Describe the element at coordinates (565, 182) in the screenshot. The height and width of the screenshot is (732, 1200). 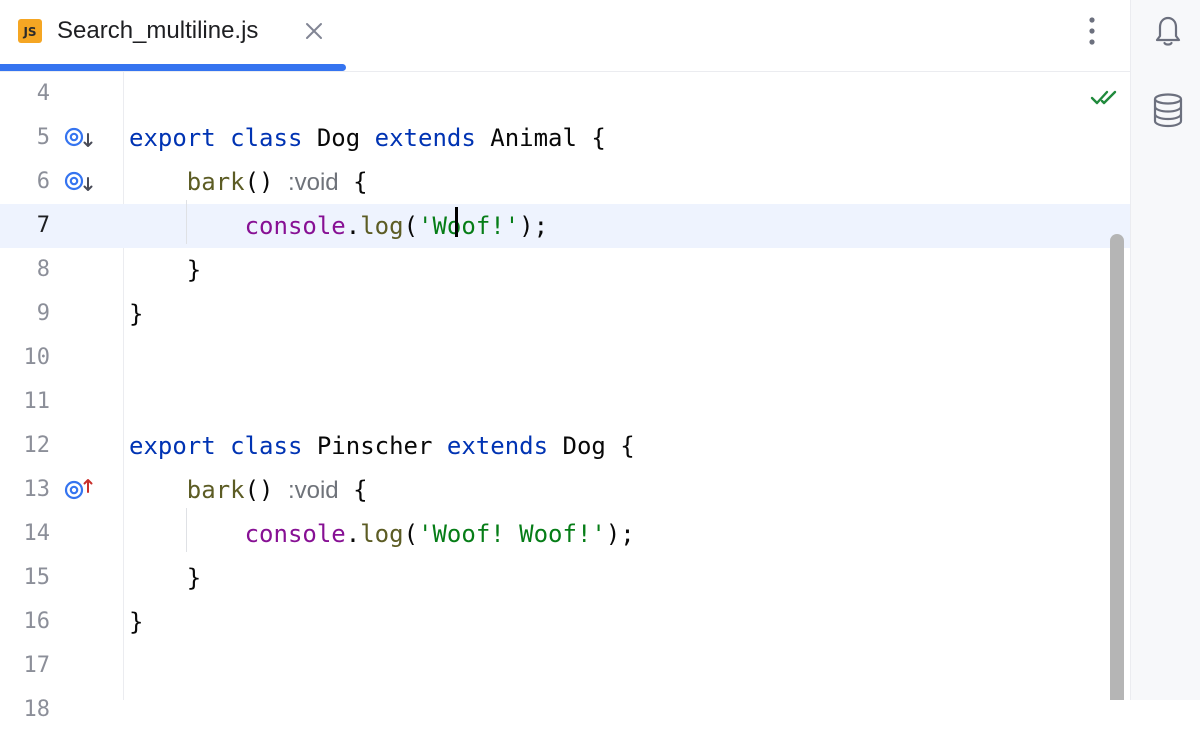
I see `code-line: 6 bark() :void {` at that location.